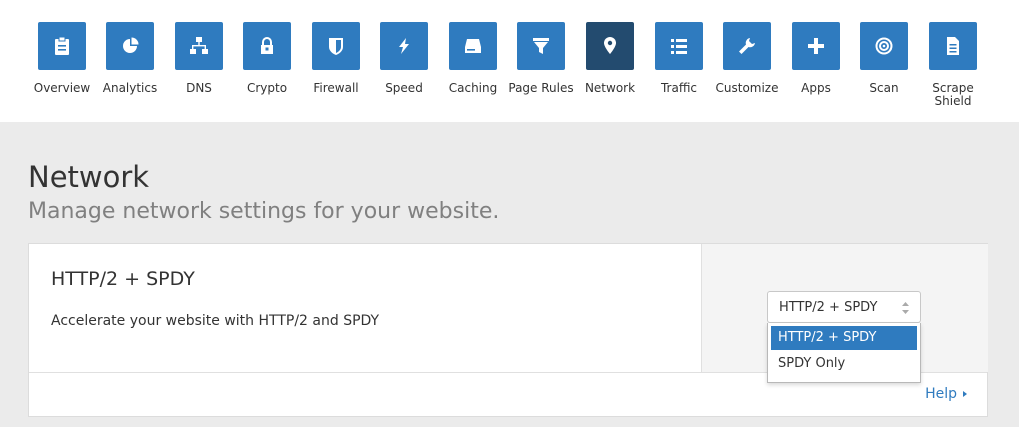 Image resolution: width=1019 pixels, height=427 pixels. I want to click on nav-label: Network, so click(610, 88).